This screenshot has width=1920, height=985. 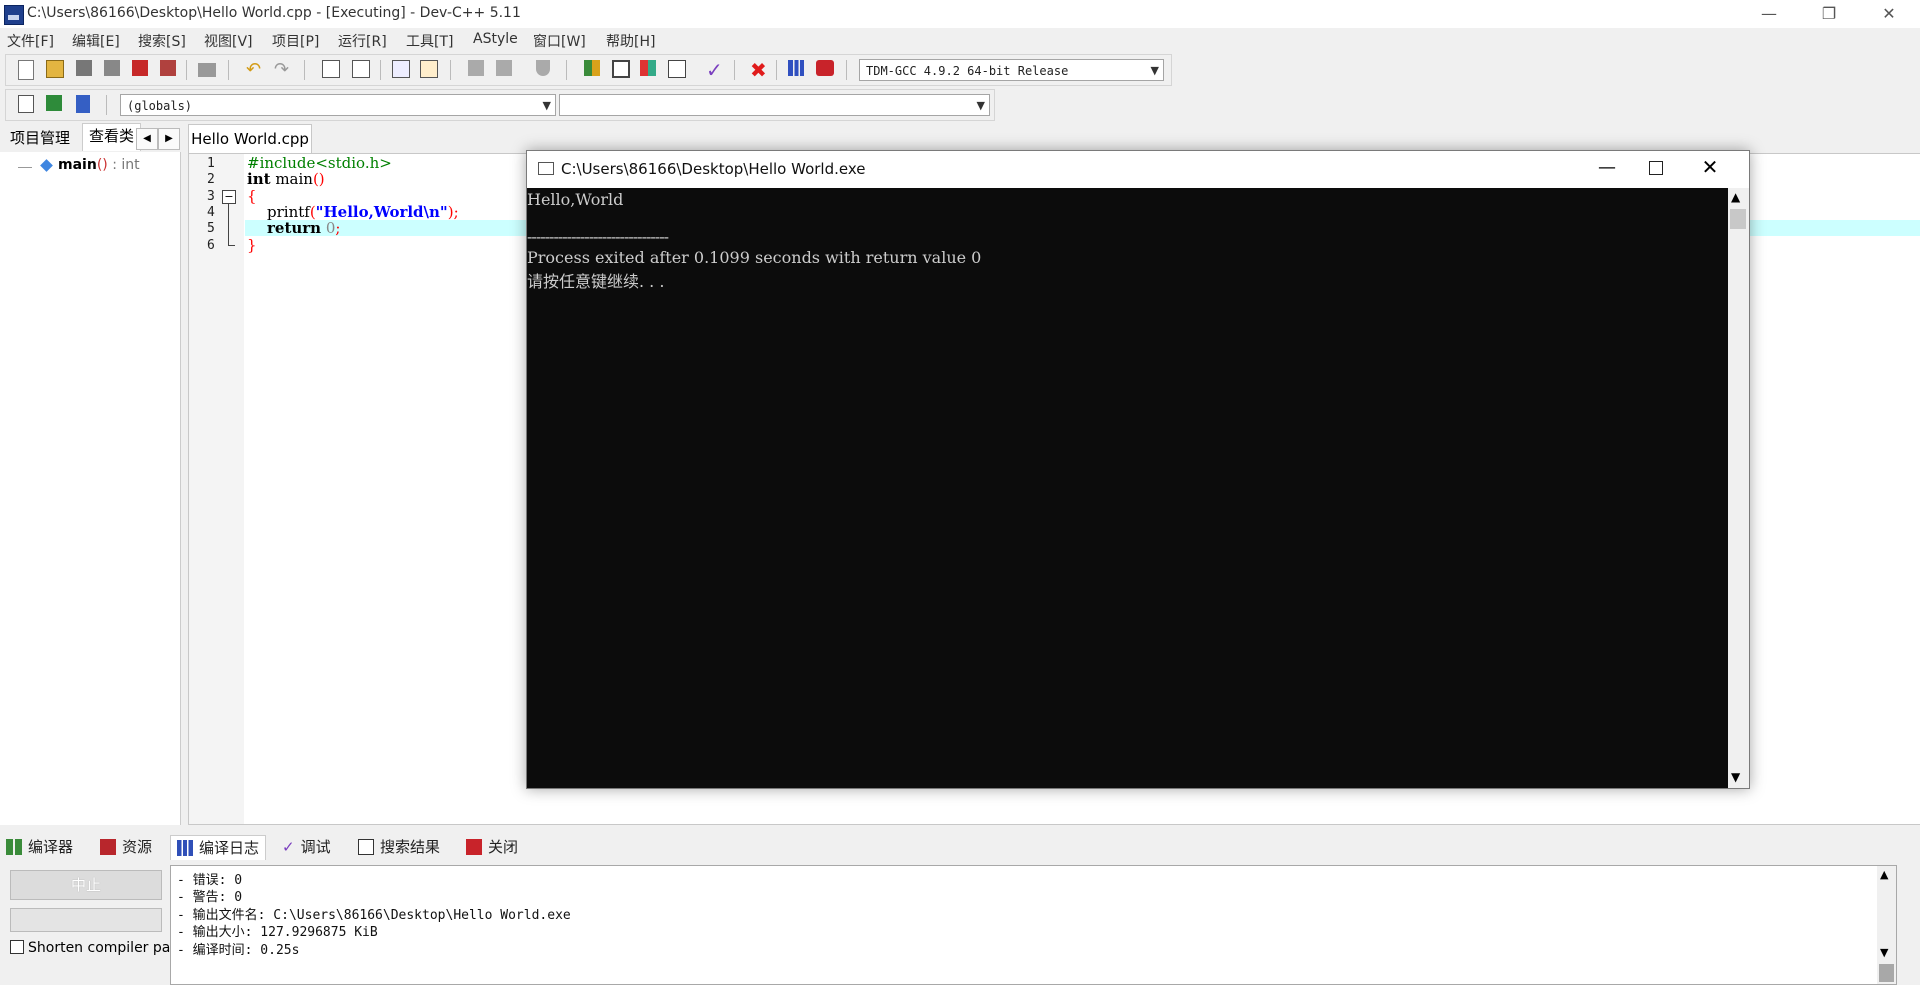 I want to click on redo-icon: ↷, so click(x=284, y=70).